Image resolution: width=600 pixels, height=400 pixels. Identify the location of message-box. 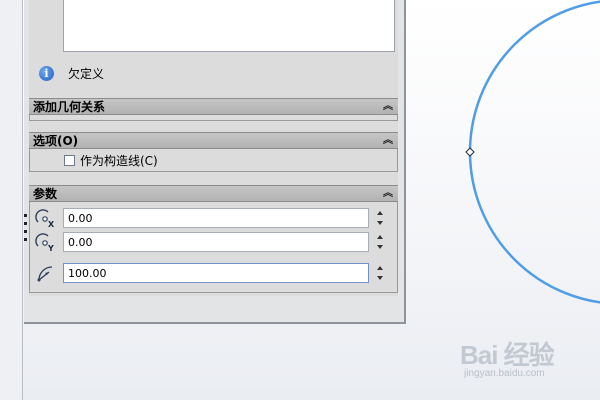
(229, 26).